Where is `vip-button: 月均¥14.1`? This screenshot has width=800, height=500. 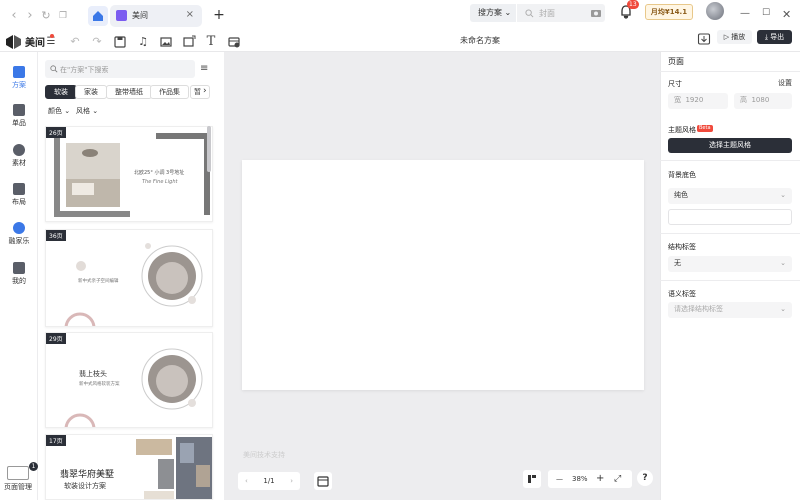 vip-button: 月均¥14.1 is located at coordinates (669, 12).